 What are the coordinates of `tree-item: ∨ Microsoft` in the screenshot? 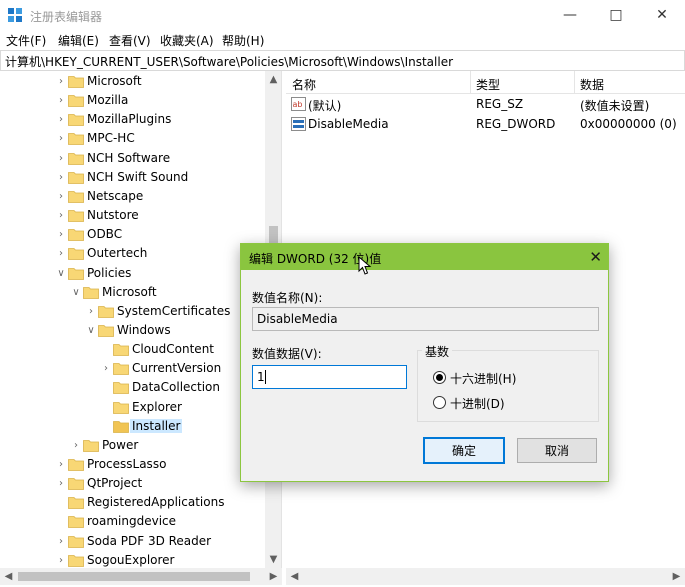 It's located at (132, 292).